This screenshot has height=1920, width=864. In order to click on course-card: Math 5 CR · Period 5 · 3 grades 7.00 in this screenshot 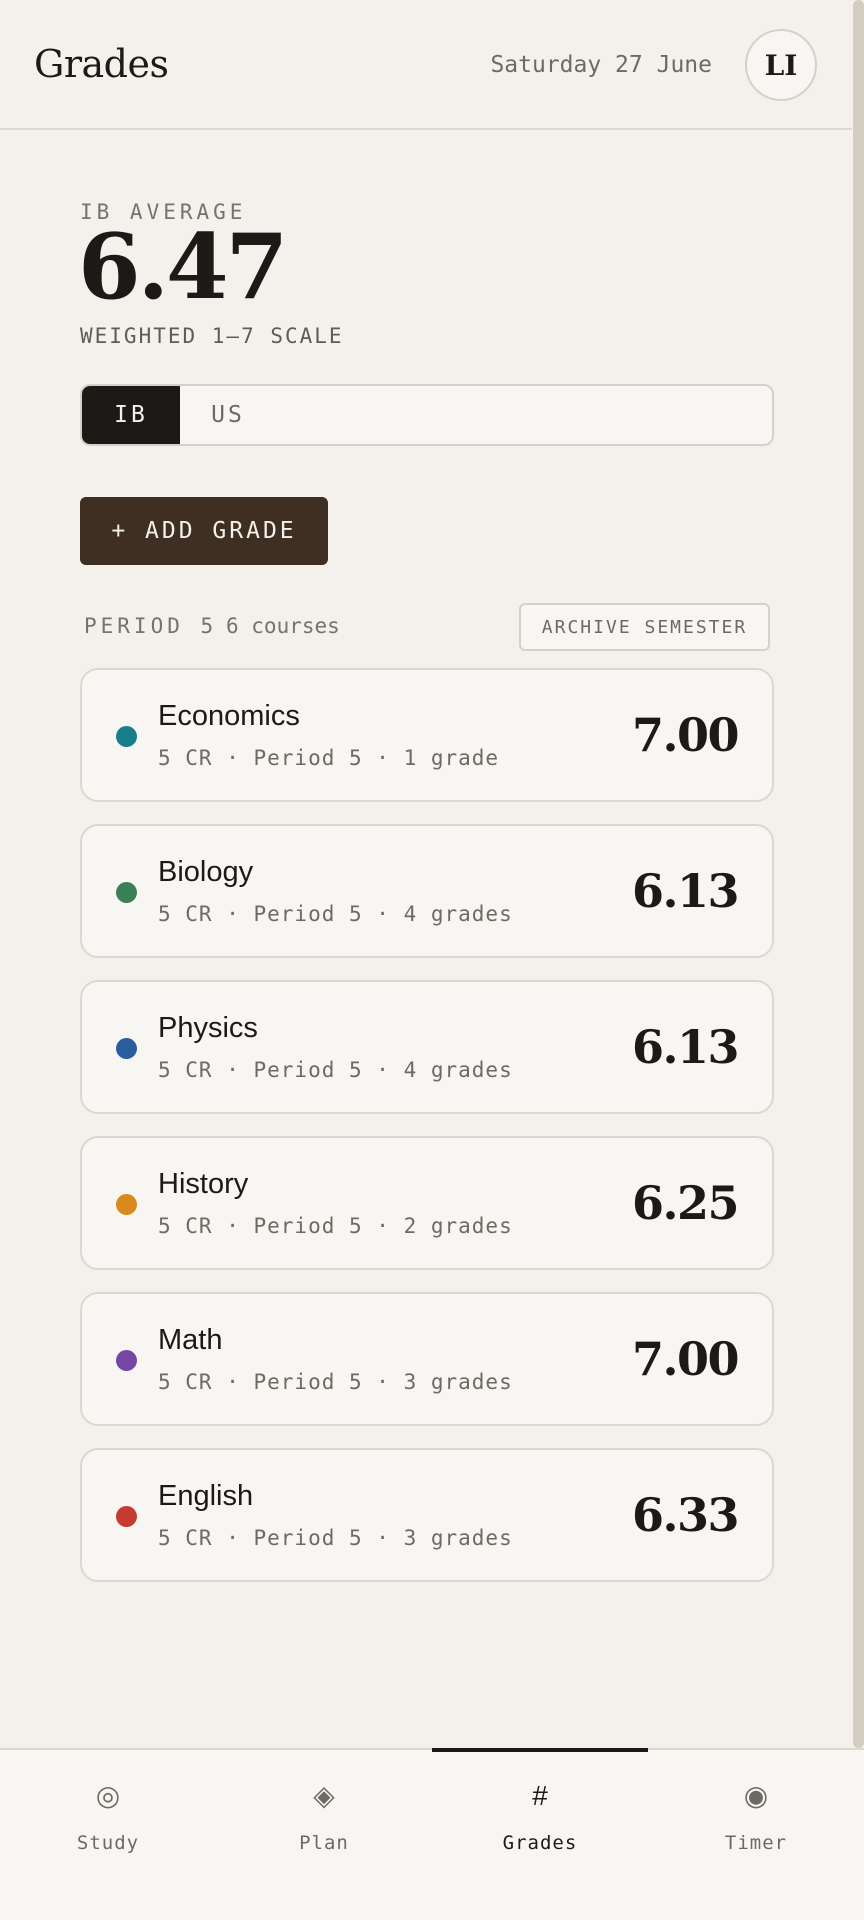, I will do `click(427, 1359)`.